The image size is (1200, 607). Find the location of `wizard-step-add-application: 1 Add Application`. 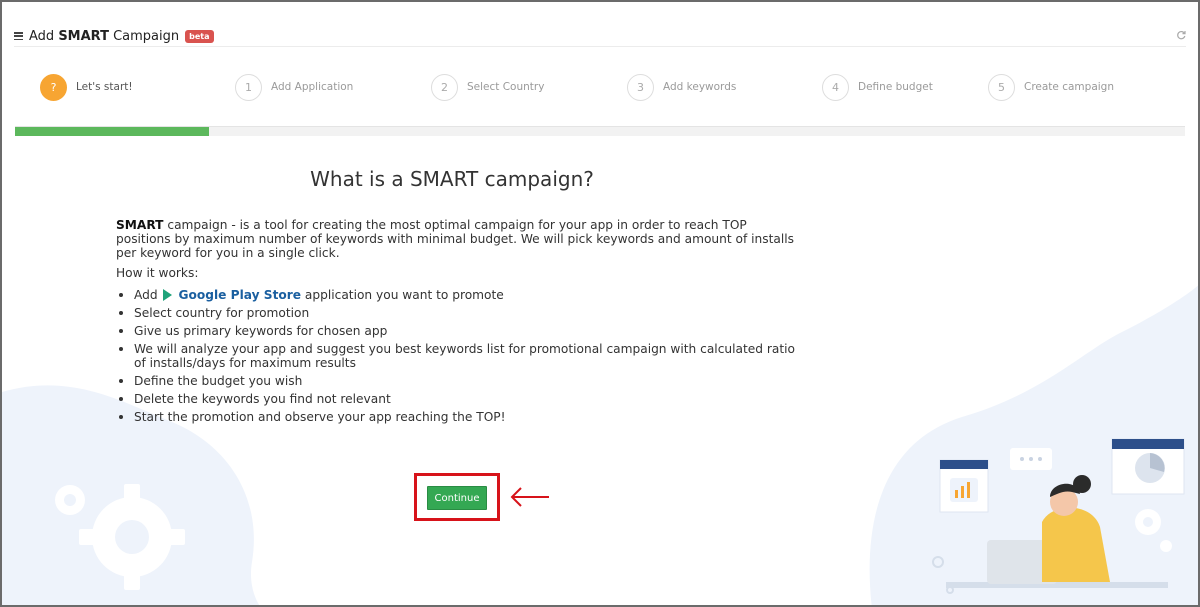

wizard-step-add-application: 1 Add Application is located at coordinates (294, 87).